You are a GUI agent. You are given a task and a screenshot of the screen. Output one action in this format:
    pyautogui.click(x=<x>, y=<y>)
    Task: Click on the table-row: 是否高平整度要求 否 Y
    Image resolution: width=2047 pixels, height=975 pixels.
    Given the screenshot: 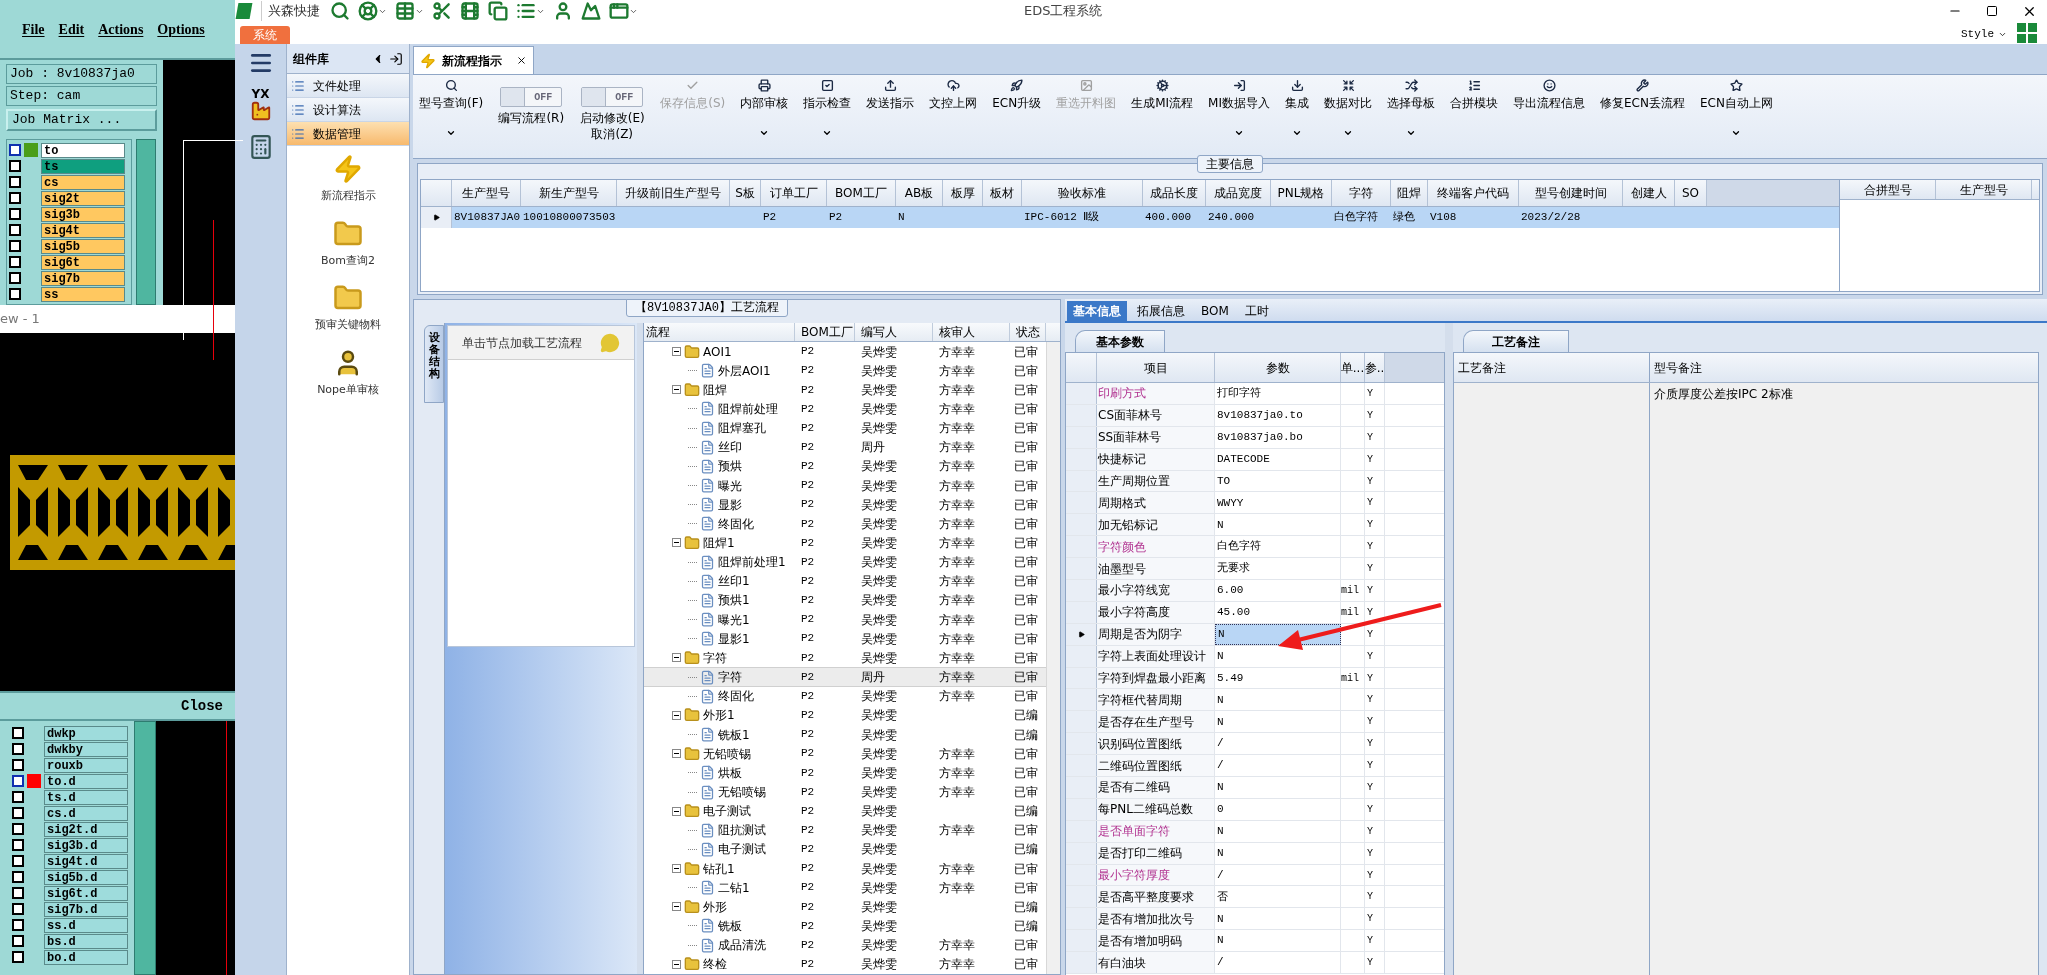 What is the action you would take?
    pyautogui.click(x=1255, y=897)
    